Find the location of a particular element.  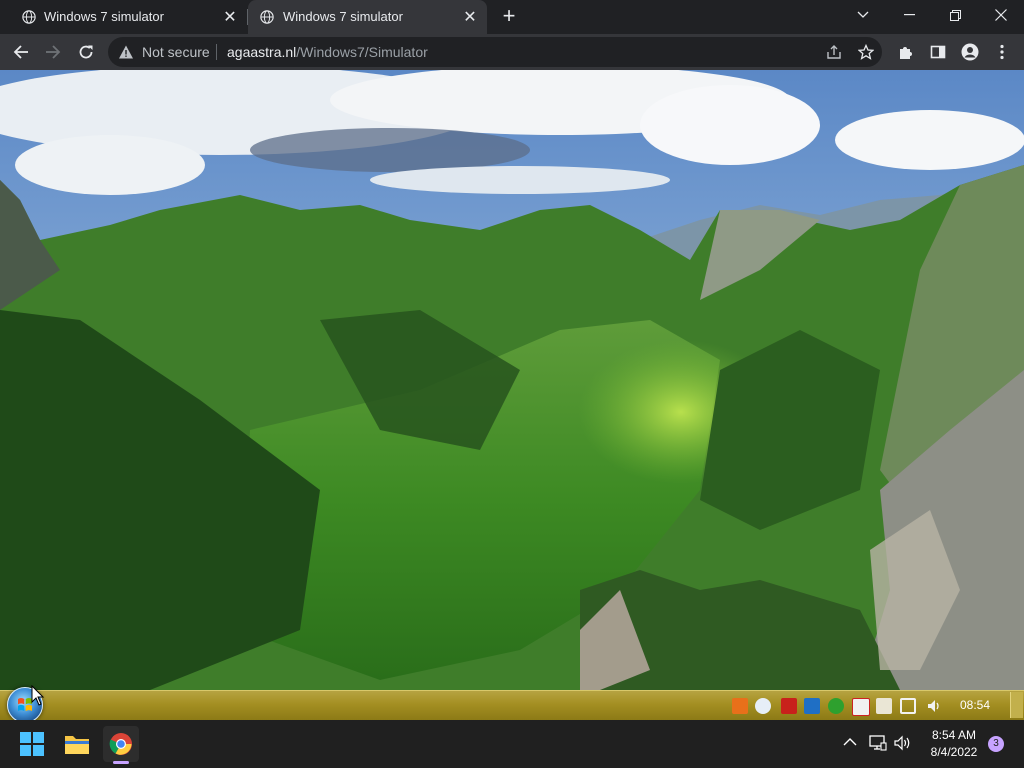

back-button is located at coordinates (21, 52).